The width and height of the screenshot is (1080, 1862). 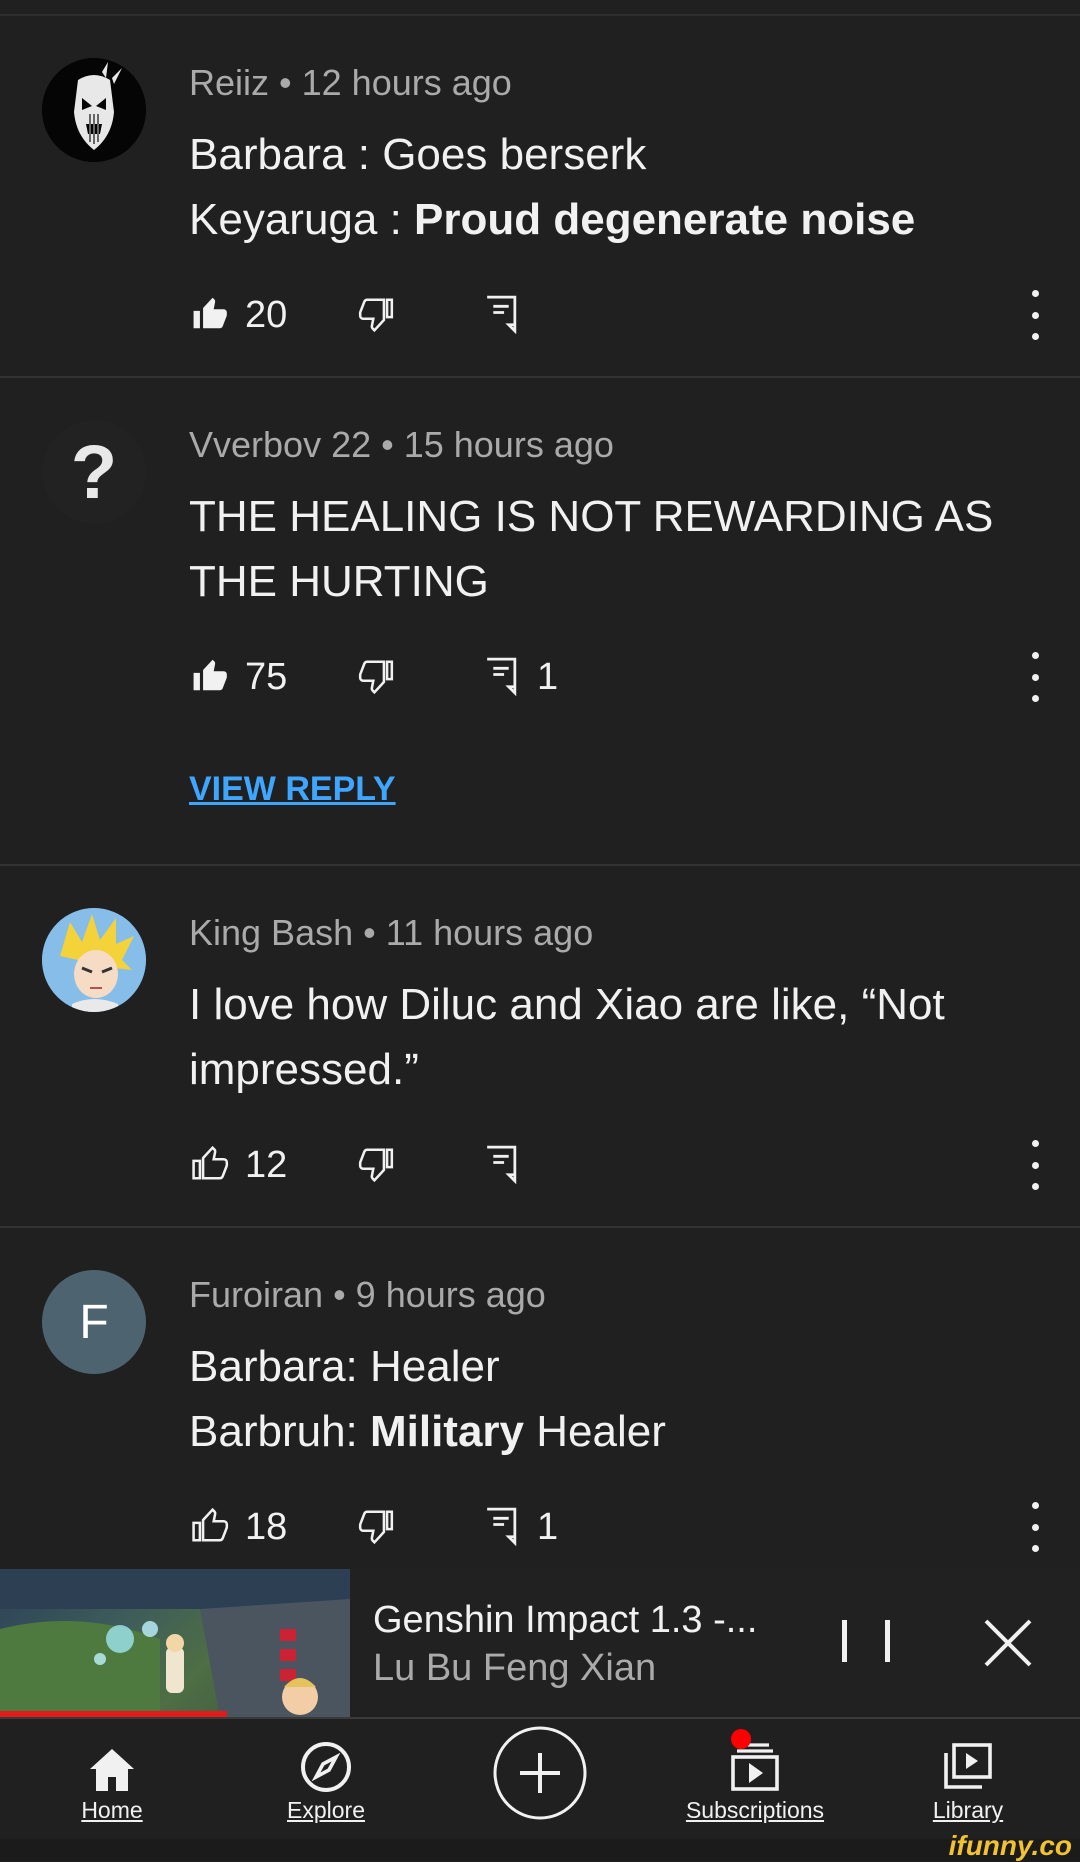 What do you see at coordinates (94, 960) in the screenshot?
I see `anime-character-avatar` at bounding box center [94, 960].